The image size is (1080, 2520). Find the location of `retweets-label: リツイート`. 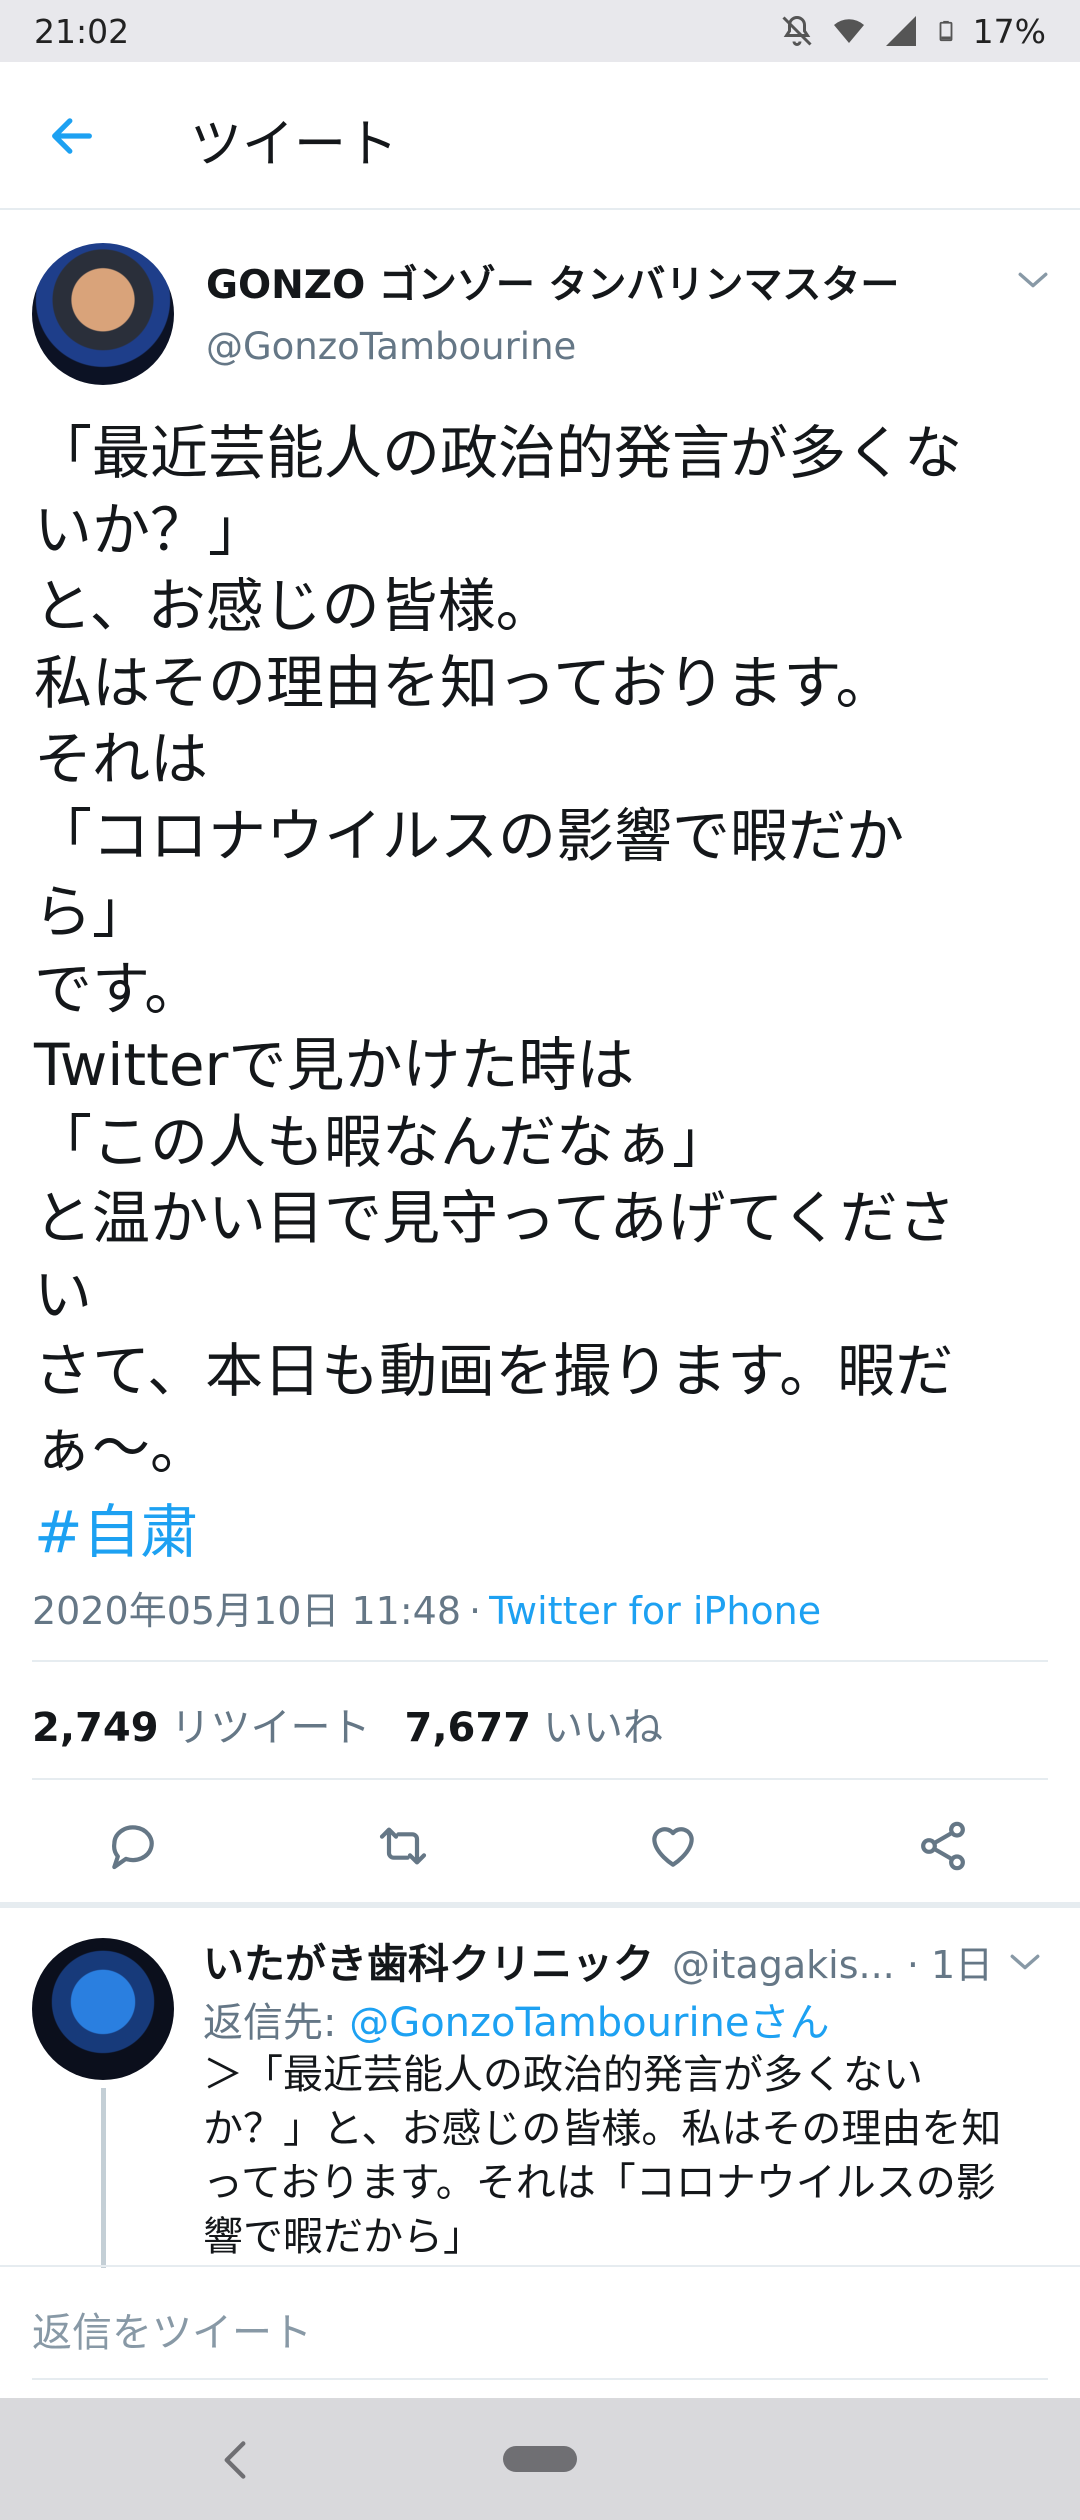

retweets-label: リツイート is located at coordinates (271, 1728).